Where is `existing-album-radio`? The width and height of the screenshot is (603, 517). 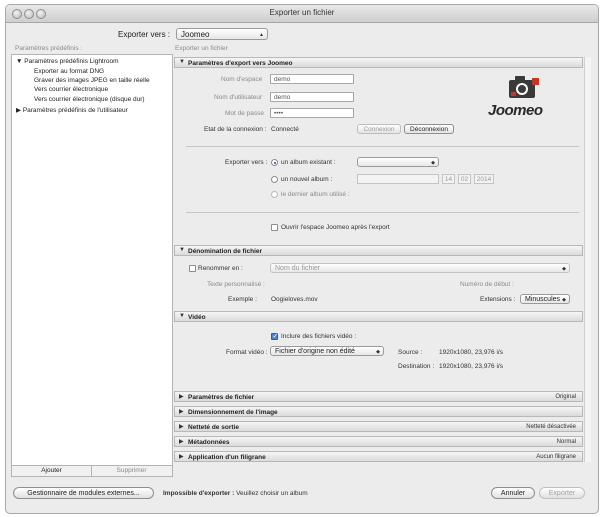 existing-album-radio is located at coordinates (274, 162).